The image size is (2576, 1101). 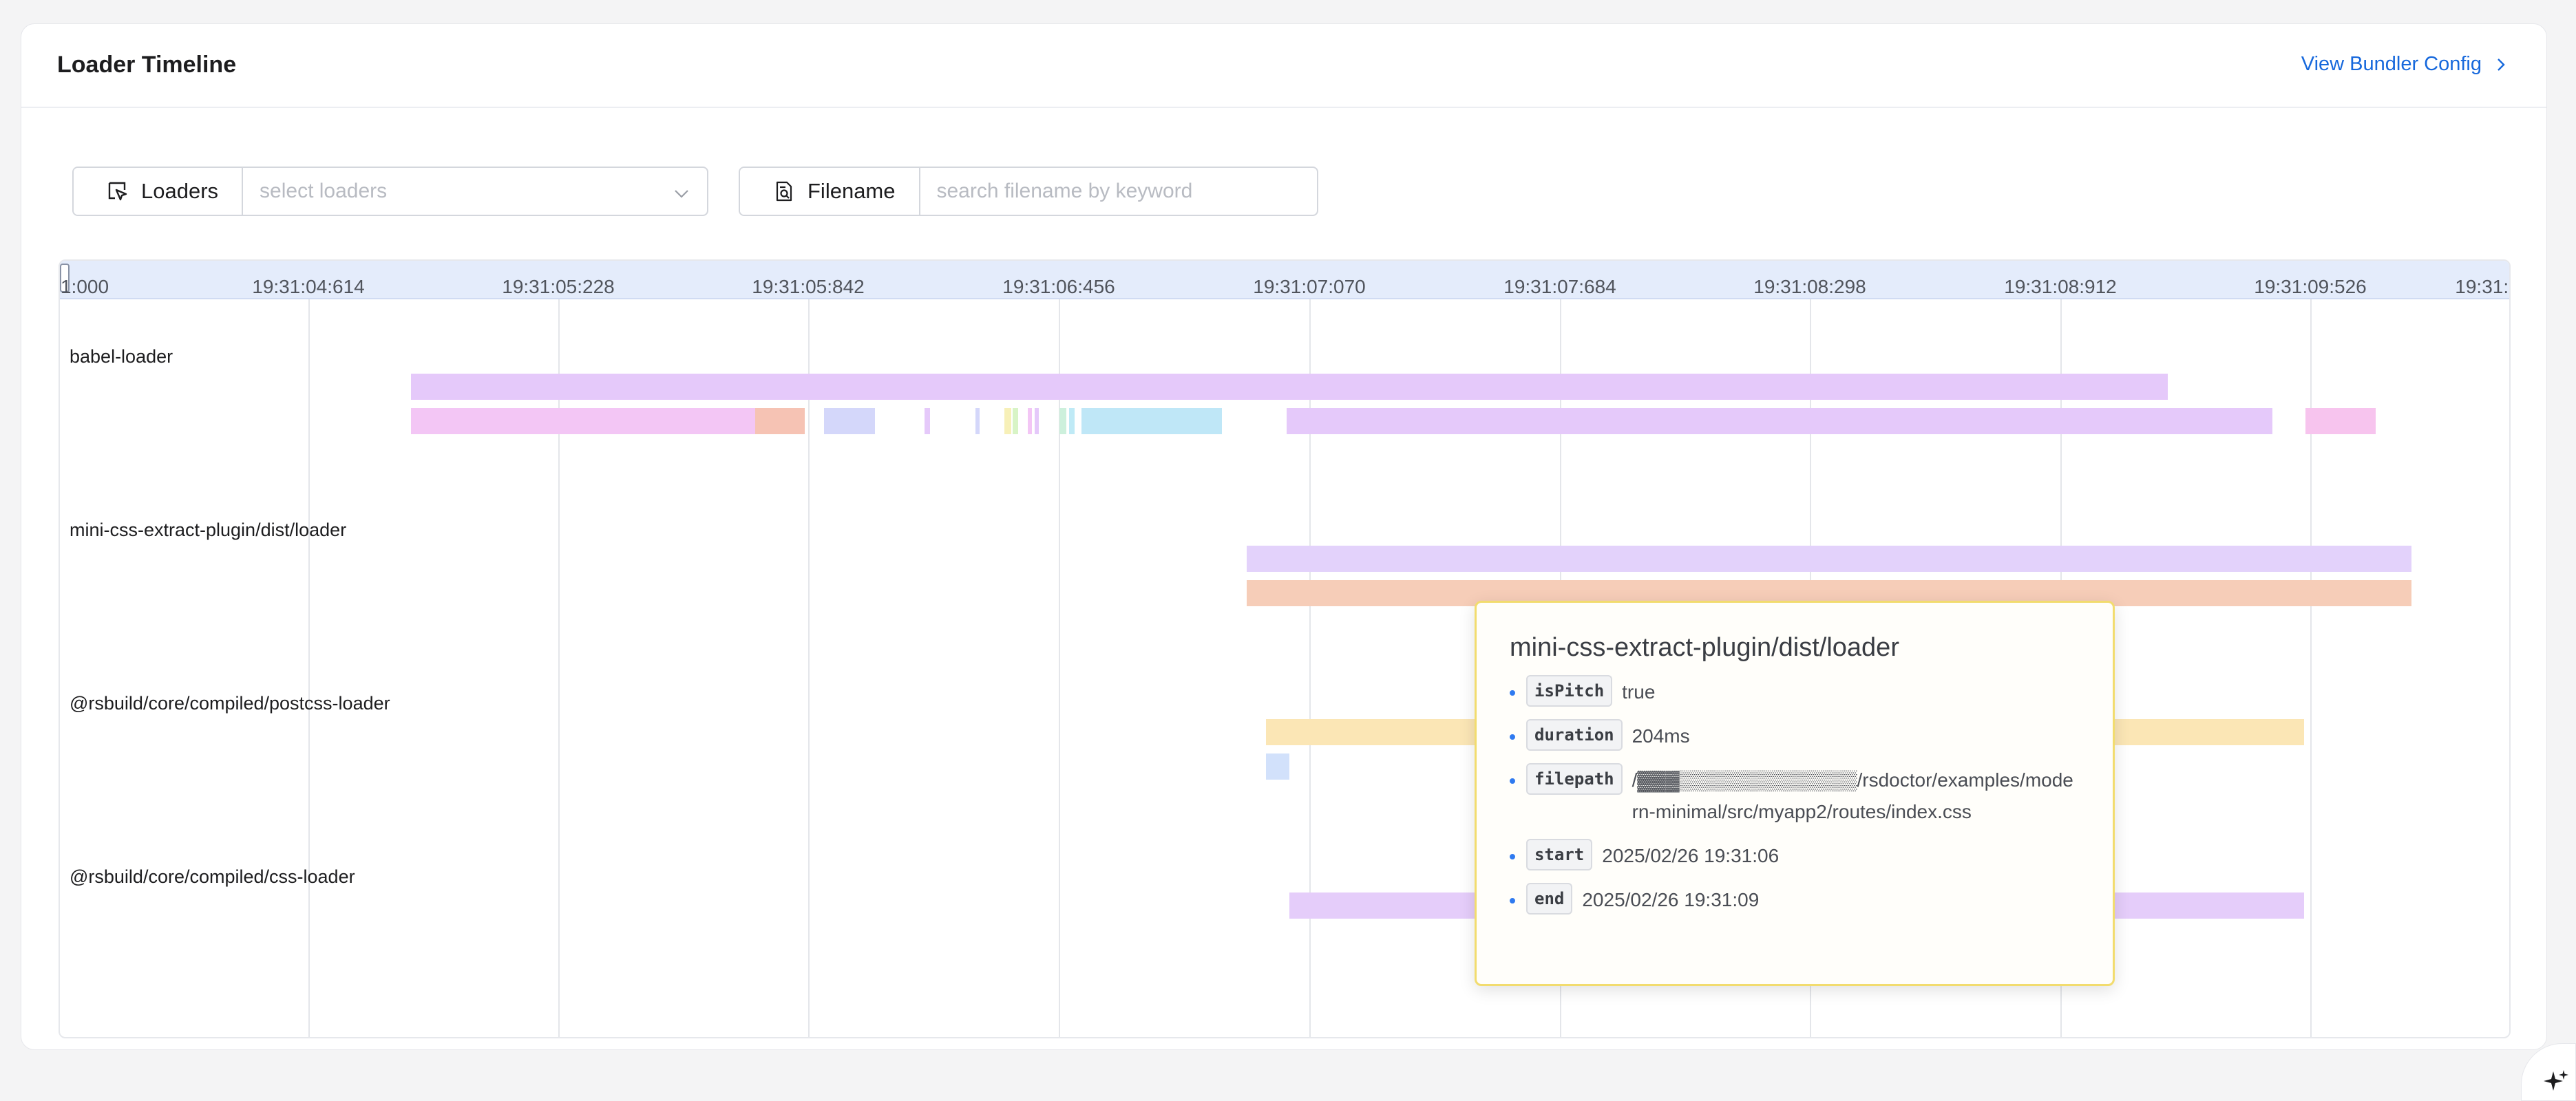 I want to click on loaders-filter: Loaders select loaders, so click(x=390, y=191).